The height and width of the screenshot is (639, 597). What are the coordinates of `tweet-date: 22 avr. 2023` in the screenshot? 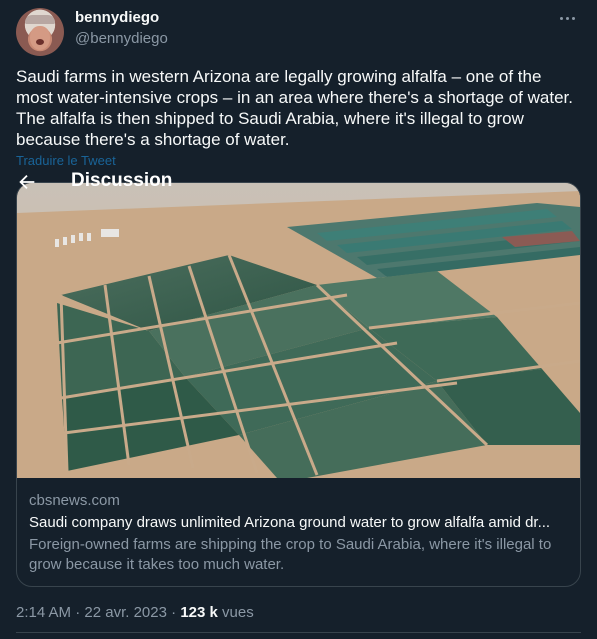 It's located at (125, 612).